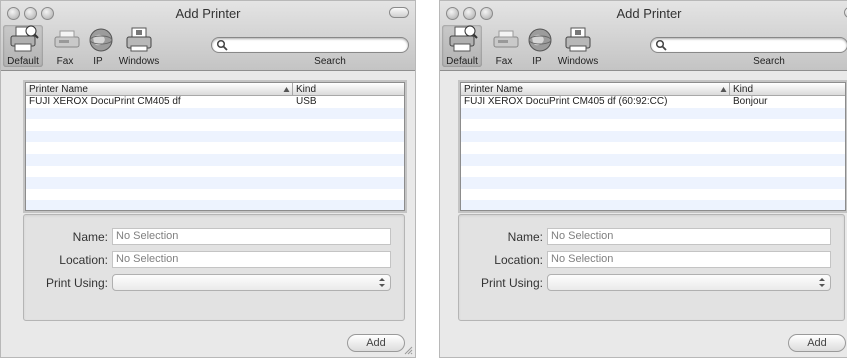  Describe the element at coordinates (408, 350) in the screenshot. I see `resize-grip-icon` at that location.